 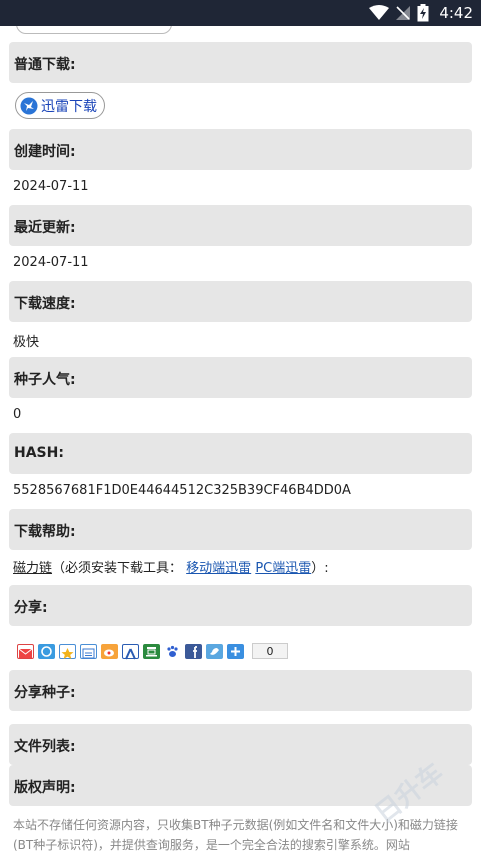 What do you see at coordinates (320, 568) in the screenshot?
I see `help-tail: ）:` at bounding box center [320, 568].